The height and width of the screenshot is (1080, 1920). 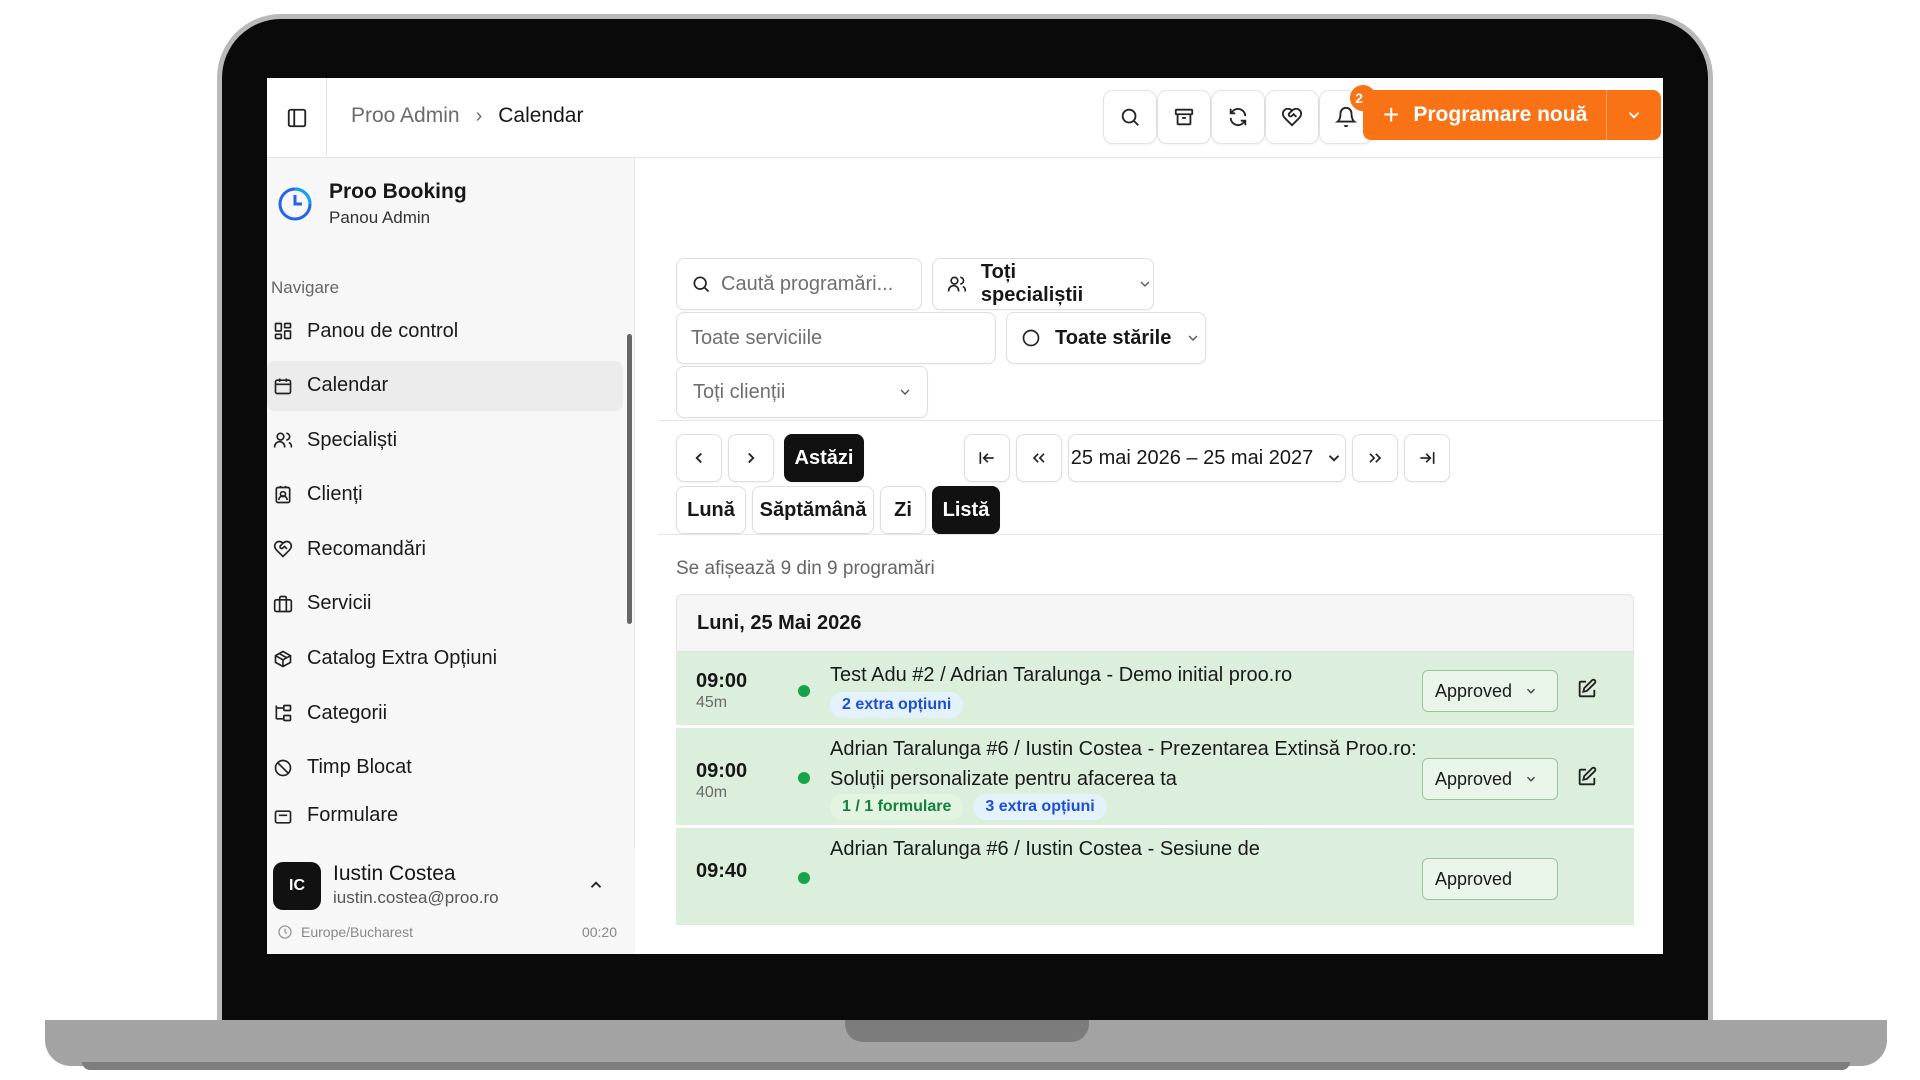 I want to click on appointment-time: 09:00, so click(x=722, y=681).